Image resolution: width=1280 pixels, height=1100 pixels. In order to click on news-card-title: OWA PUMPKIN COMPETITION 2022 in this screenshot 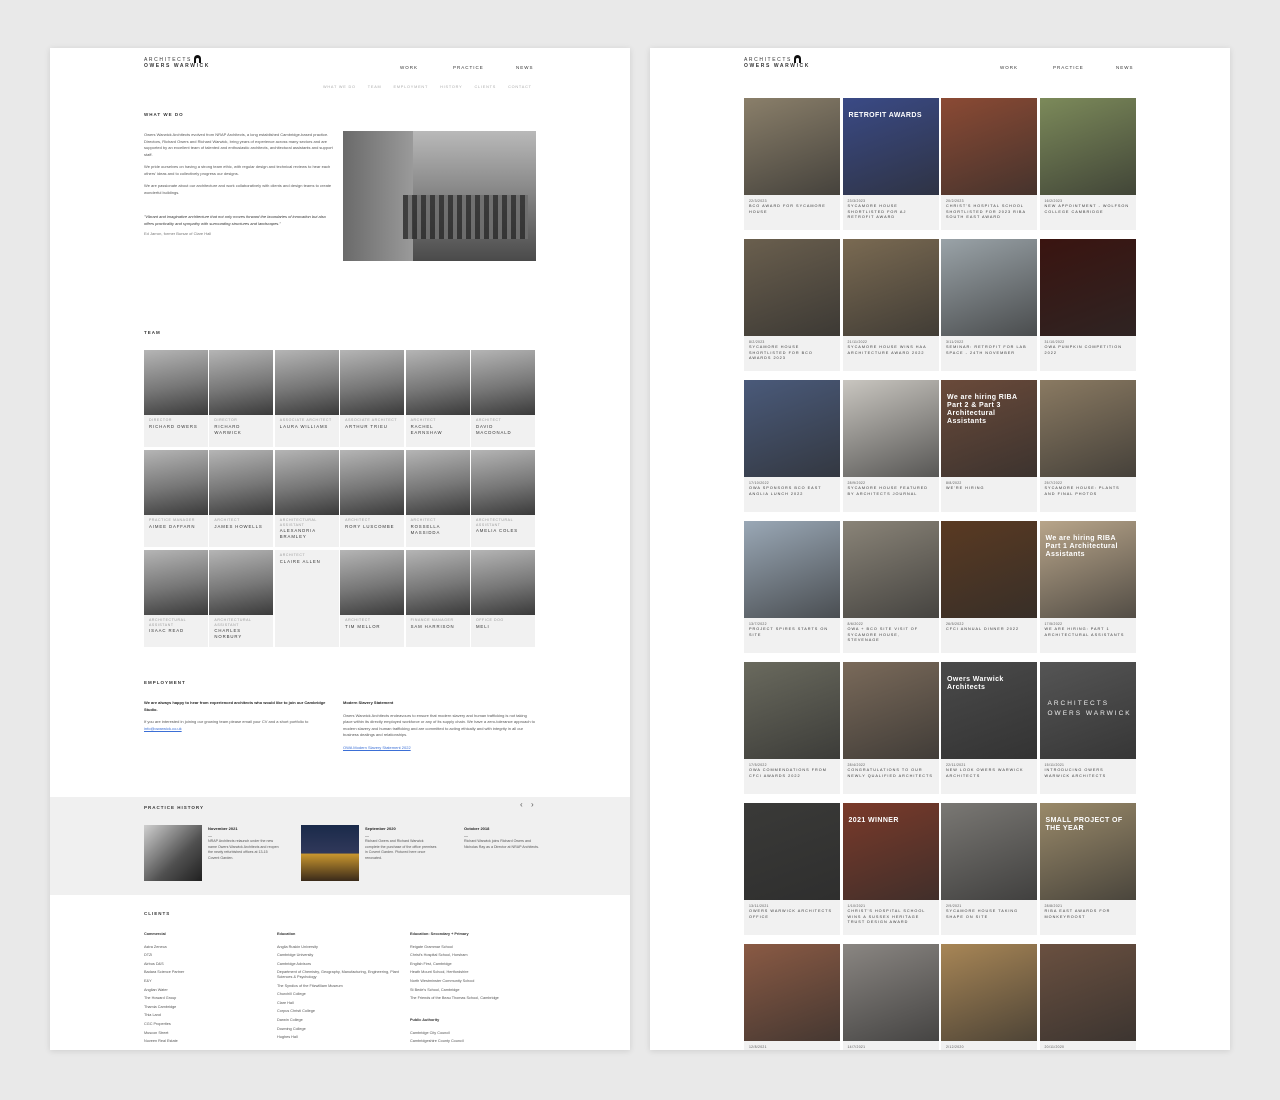, I will do `click(1083, 350)`.